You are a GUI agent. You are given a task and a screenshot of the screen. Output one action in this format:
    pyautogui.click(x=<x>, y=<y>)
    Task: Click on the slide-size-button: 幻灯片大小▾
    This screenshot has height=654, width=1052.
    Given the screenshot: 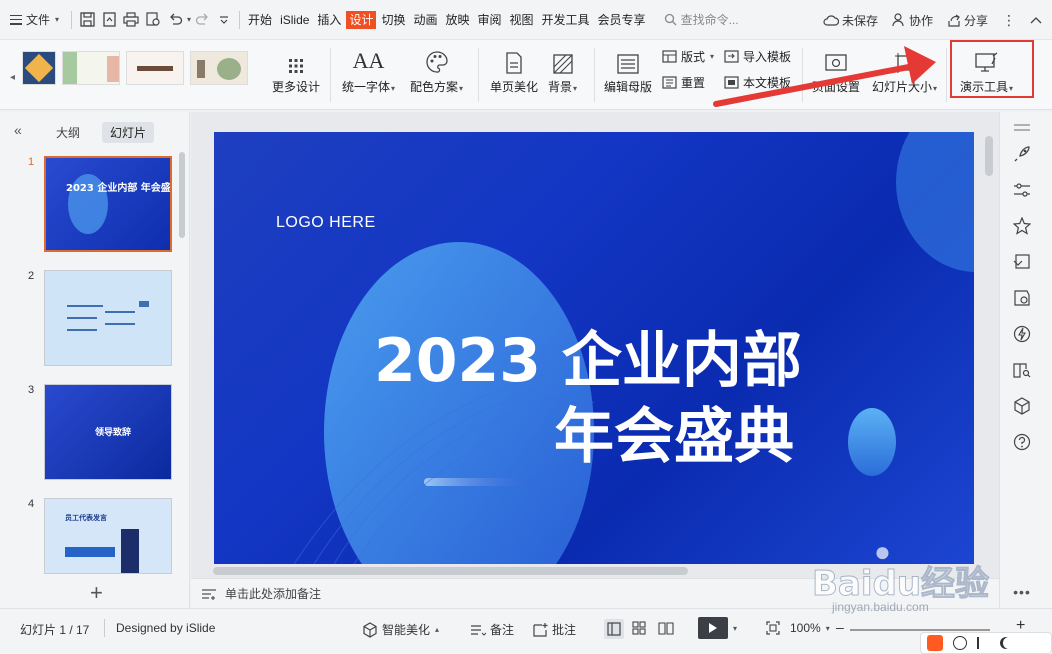 What is the action you would take?
    pyautogui.click(x=904, y=70)
    